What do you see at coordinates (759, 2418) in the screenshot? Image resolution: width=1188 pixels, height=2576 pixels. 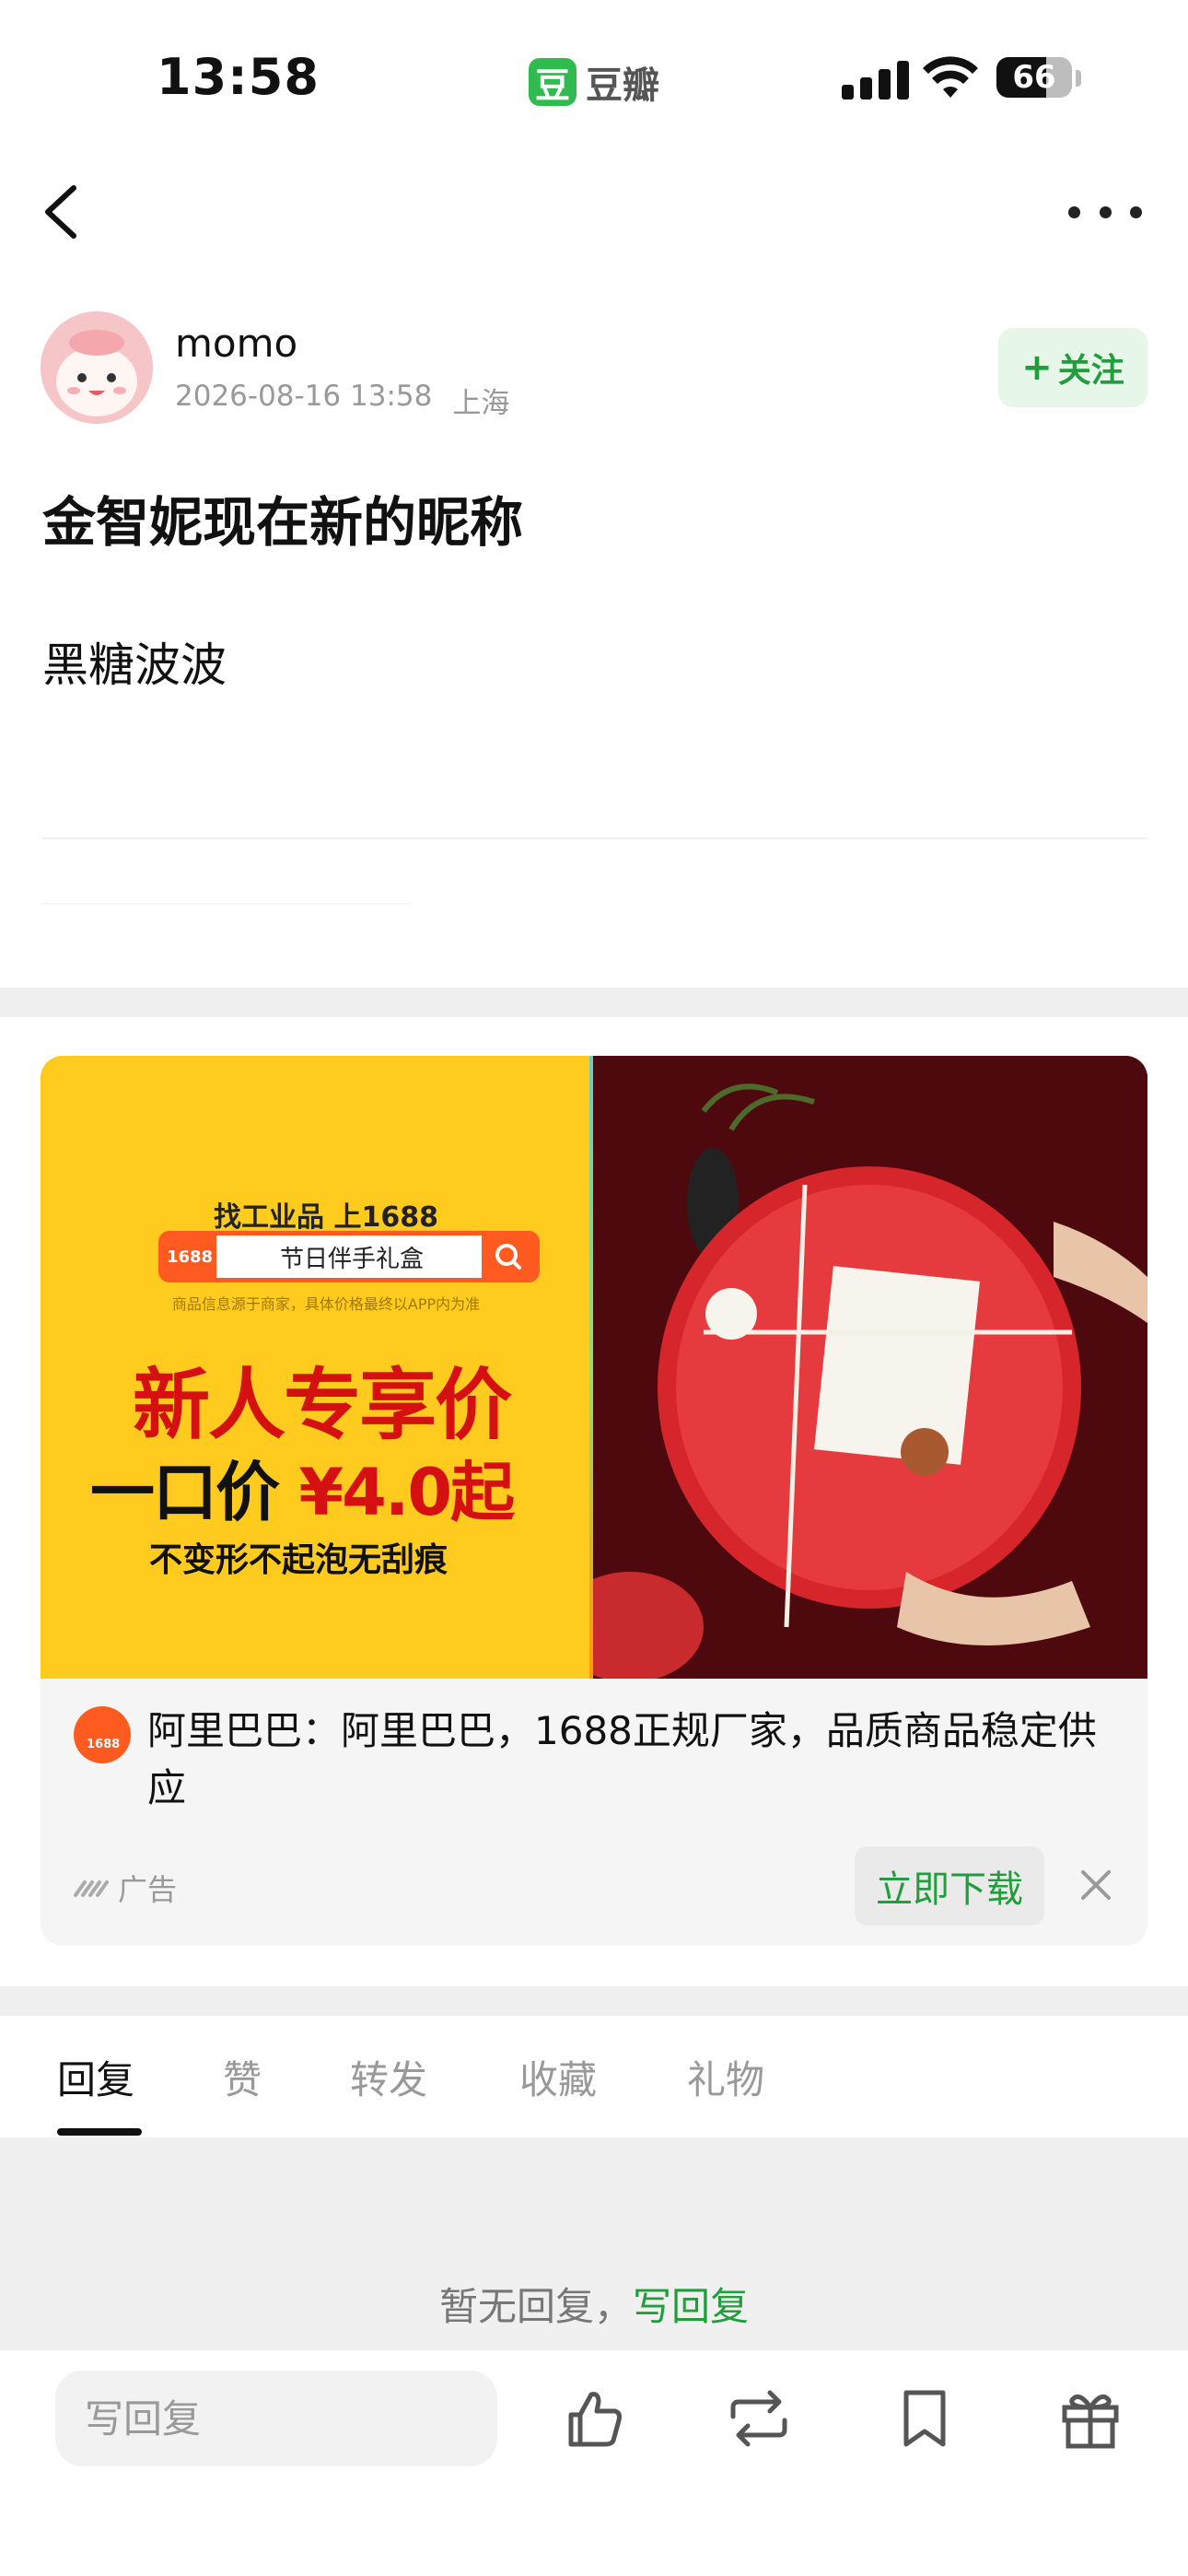 I see `repost-icon` at bounding box center [759, 2418].